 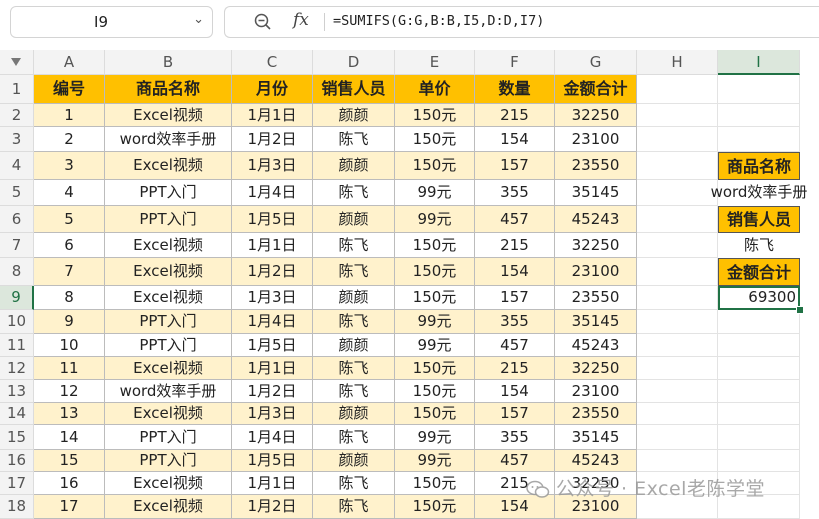 What do you see at coordinates (69, 193) in the screenshot?
I see `table-cell: 4` at bounding box center [69, 193].